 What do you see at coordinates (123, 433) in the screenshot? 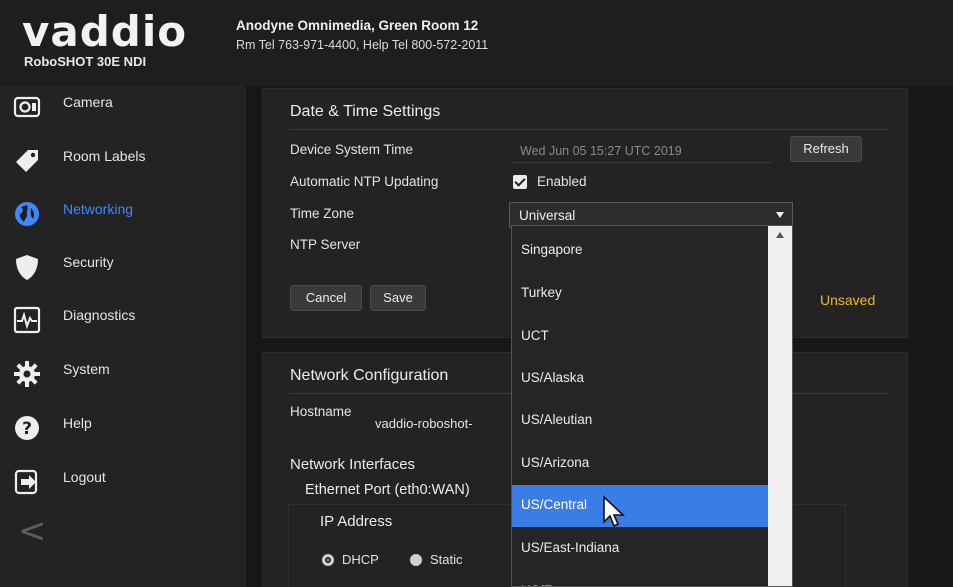
I see `sidebar-item-help: ? Help` at bounding box center [123, 433].